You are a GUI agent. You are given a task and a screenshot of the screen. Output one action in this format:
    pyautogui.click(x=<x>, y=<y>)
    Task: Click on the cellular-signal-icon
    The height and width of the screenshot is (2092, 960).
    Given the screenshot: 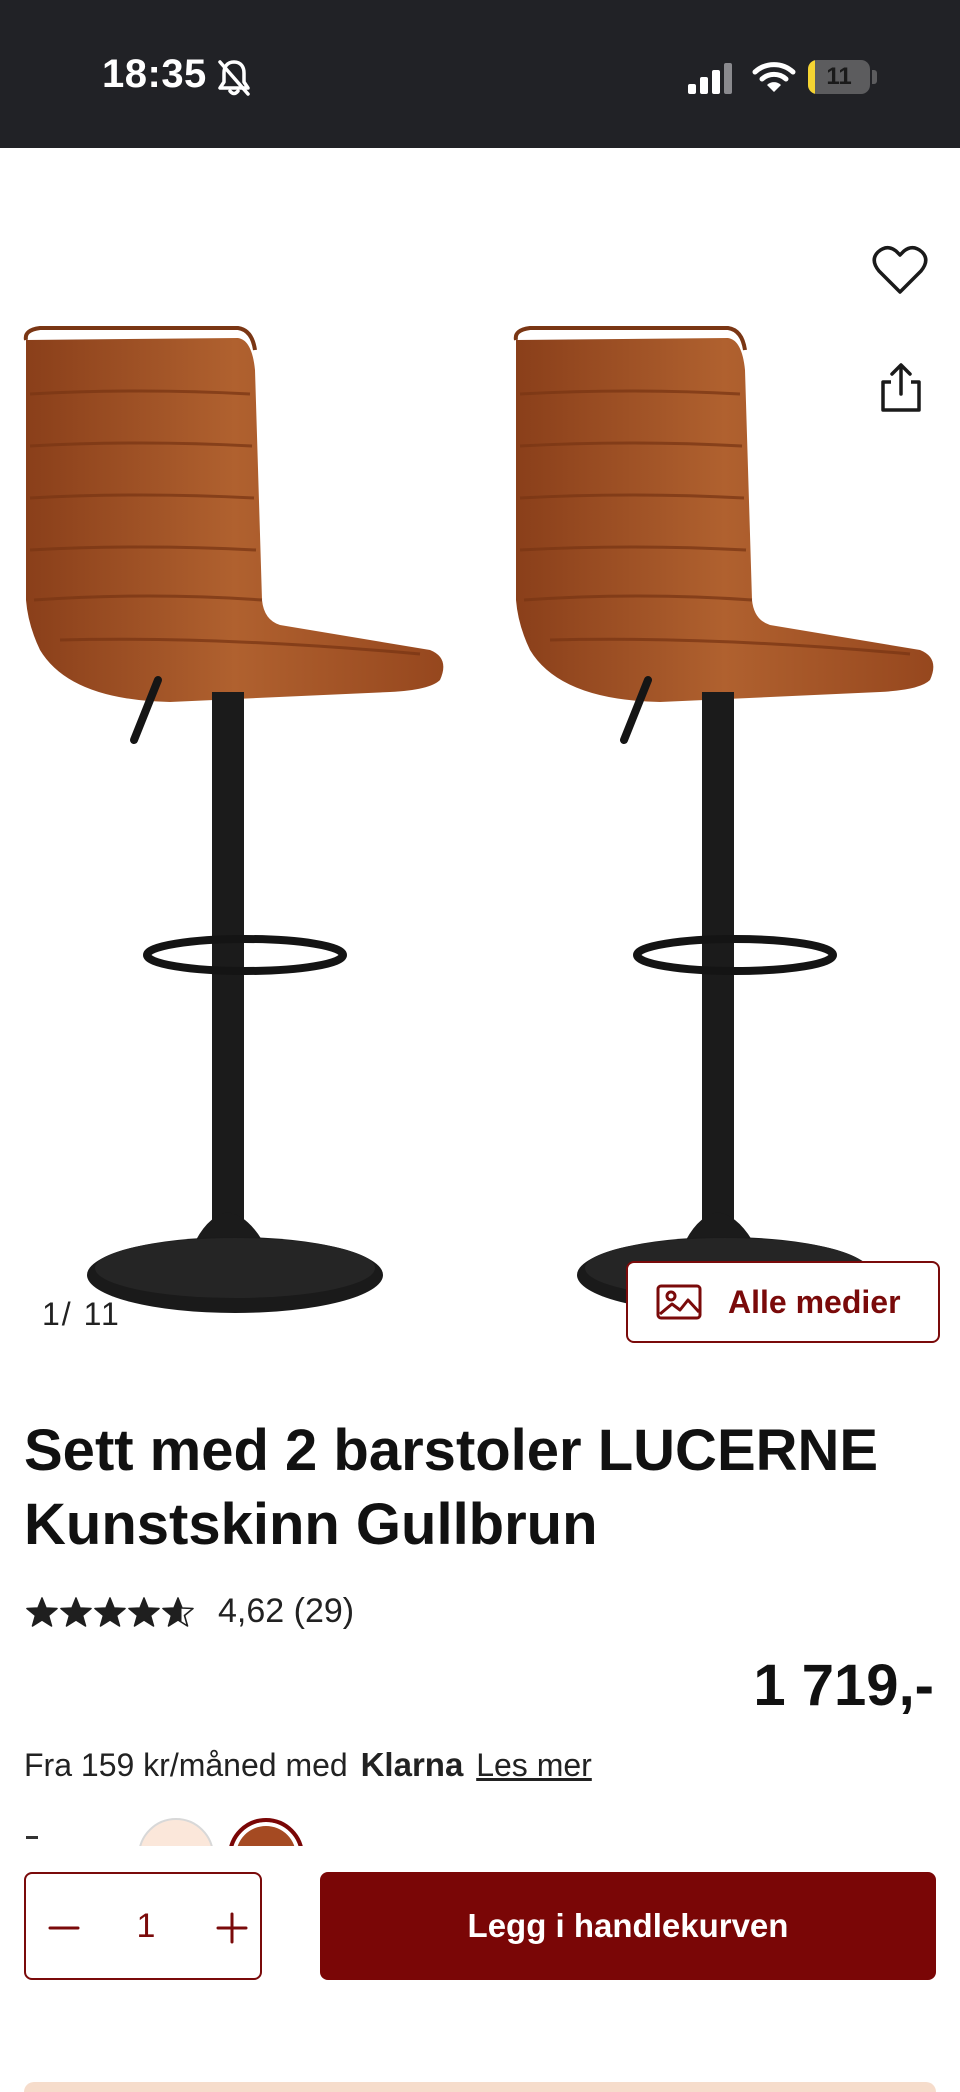 What is the action you would take?
    pyautogui.click(x=710, y=78)
    